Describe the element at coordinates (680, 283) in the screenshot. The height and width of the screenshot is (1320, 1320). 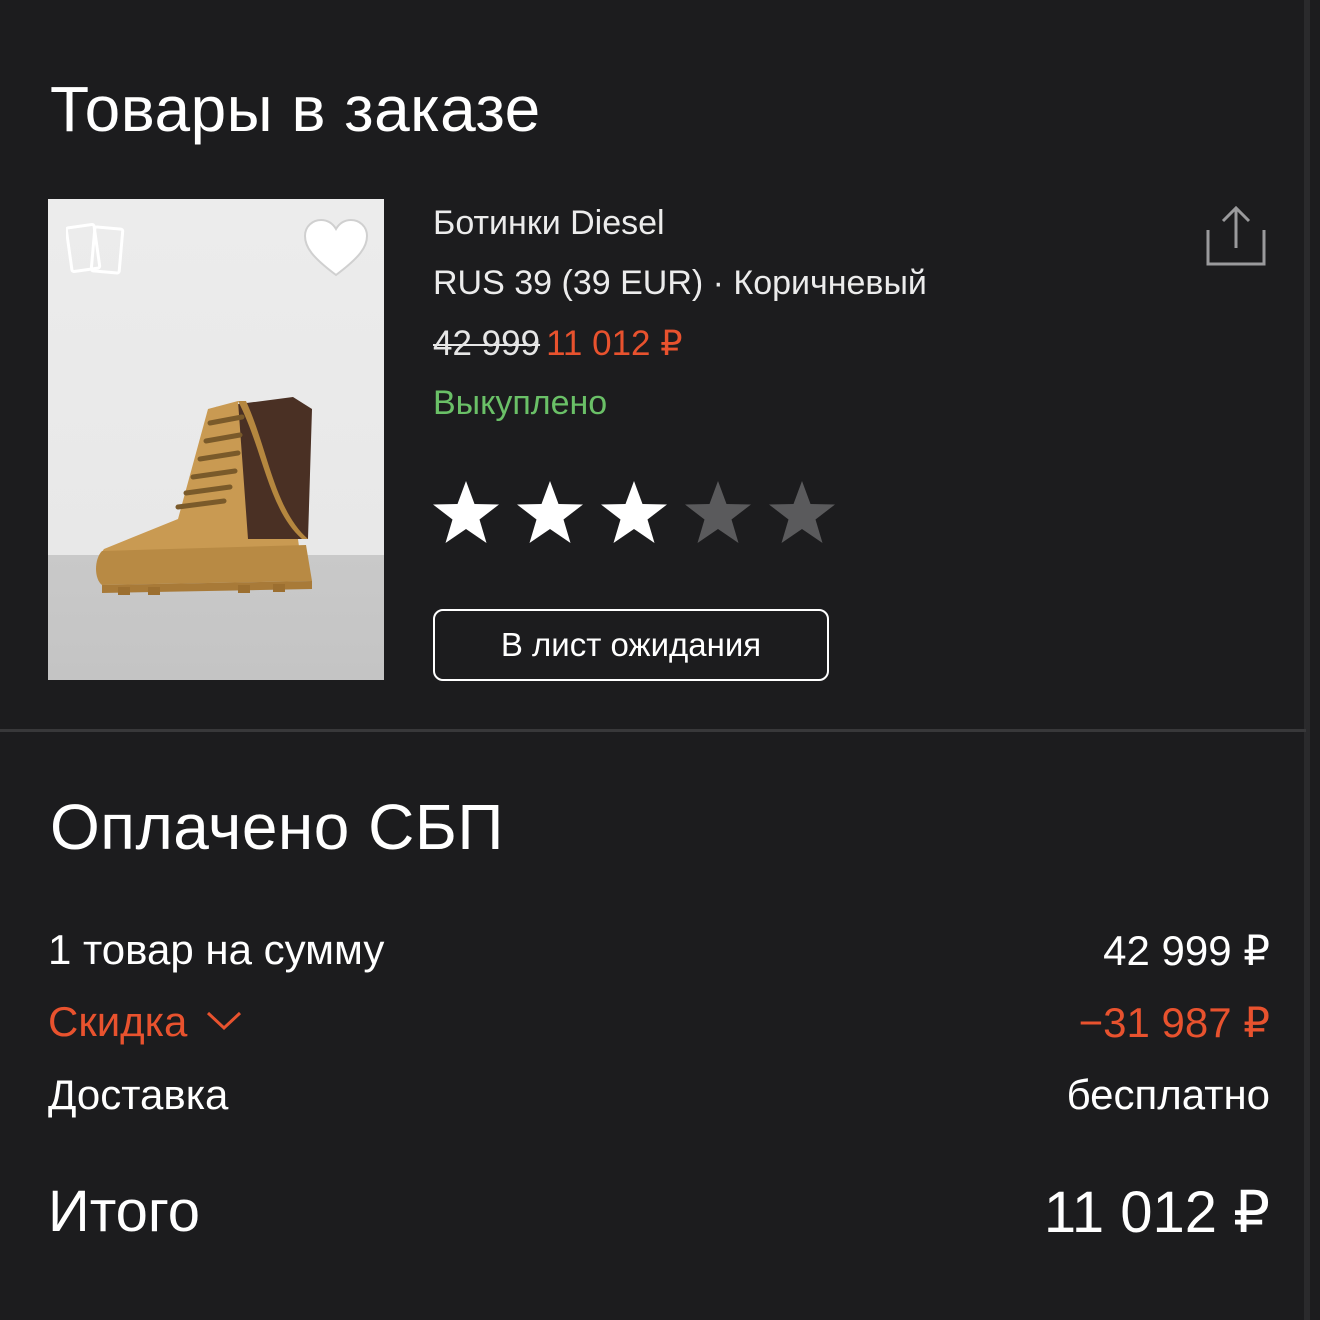
I see `product-variant: RUS 39 (39 EUR) · Коричневый` at that location.